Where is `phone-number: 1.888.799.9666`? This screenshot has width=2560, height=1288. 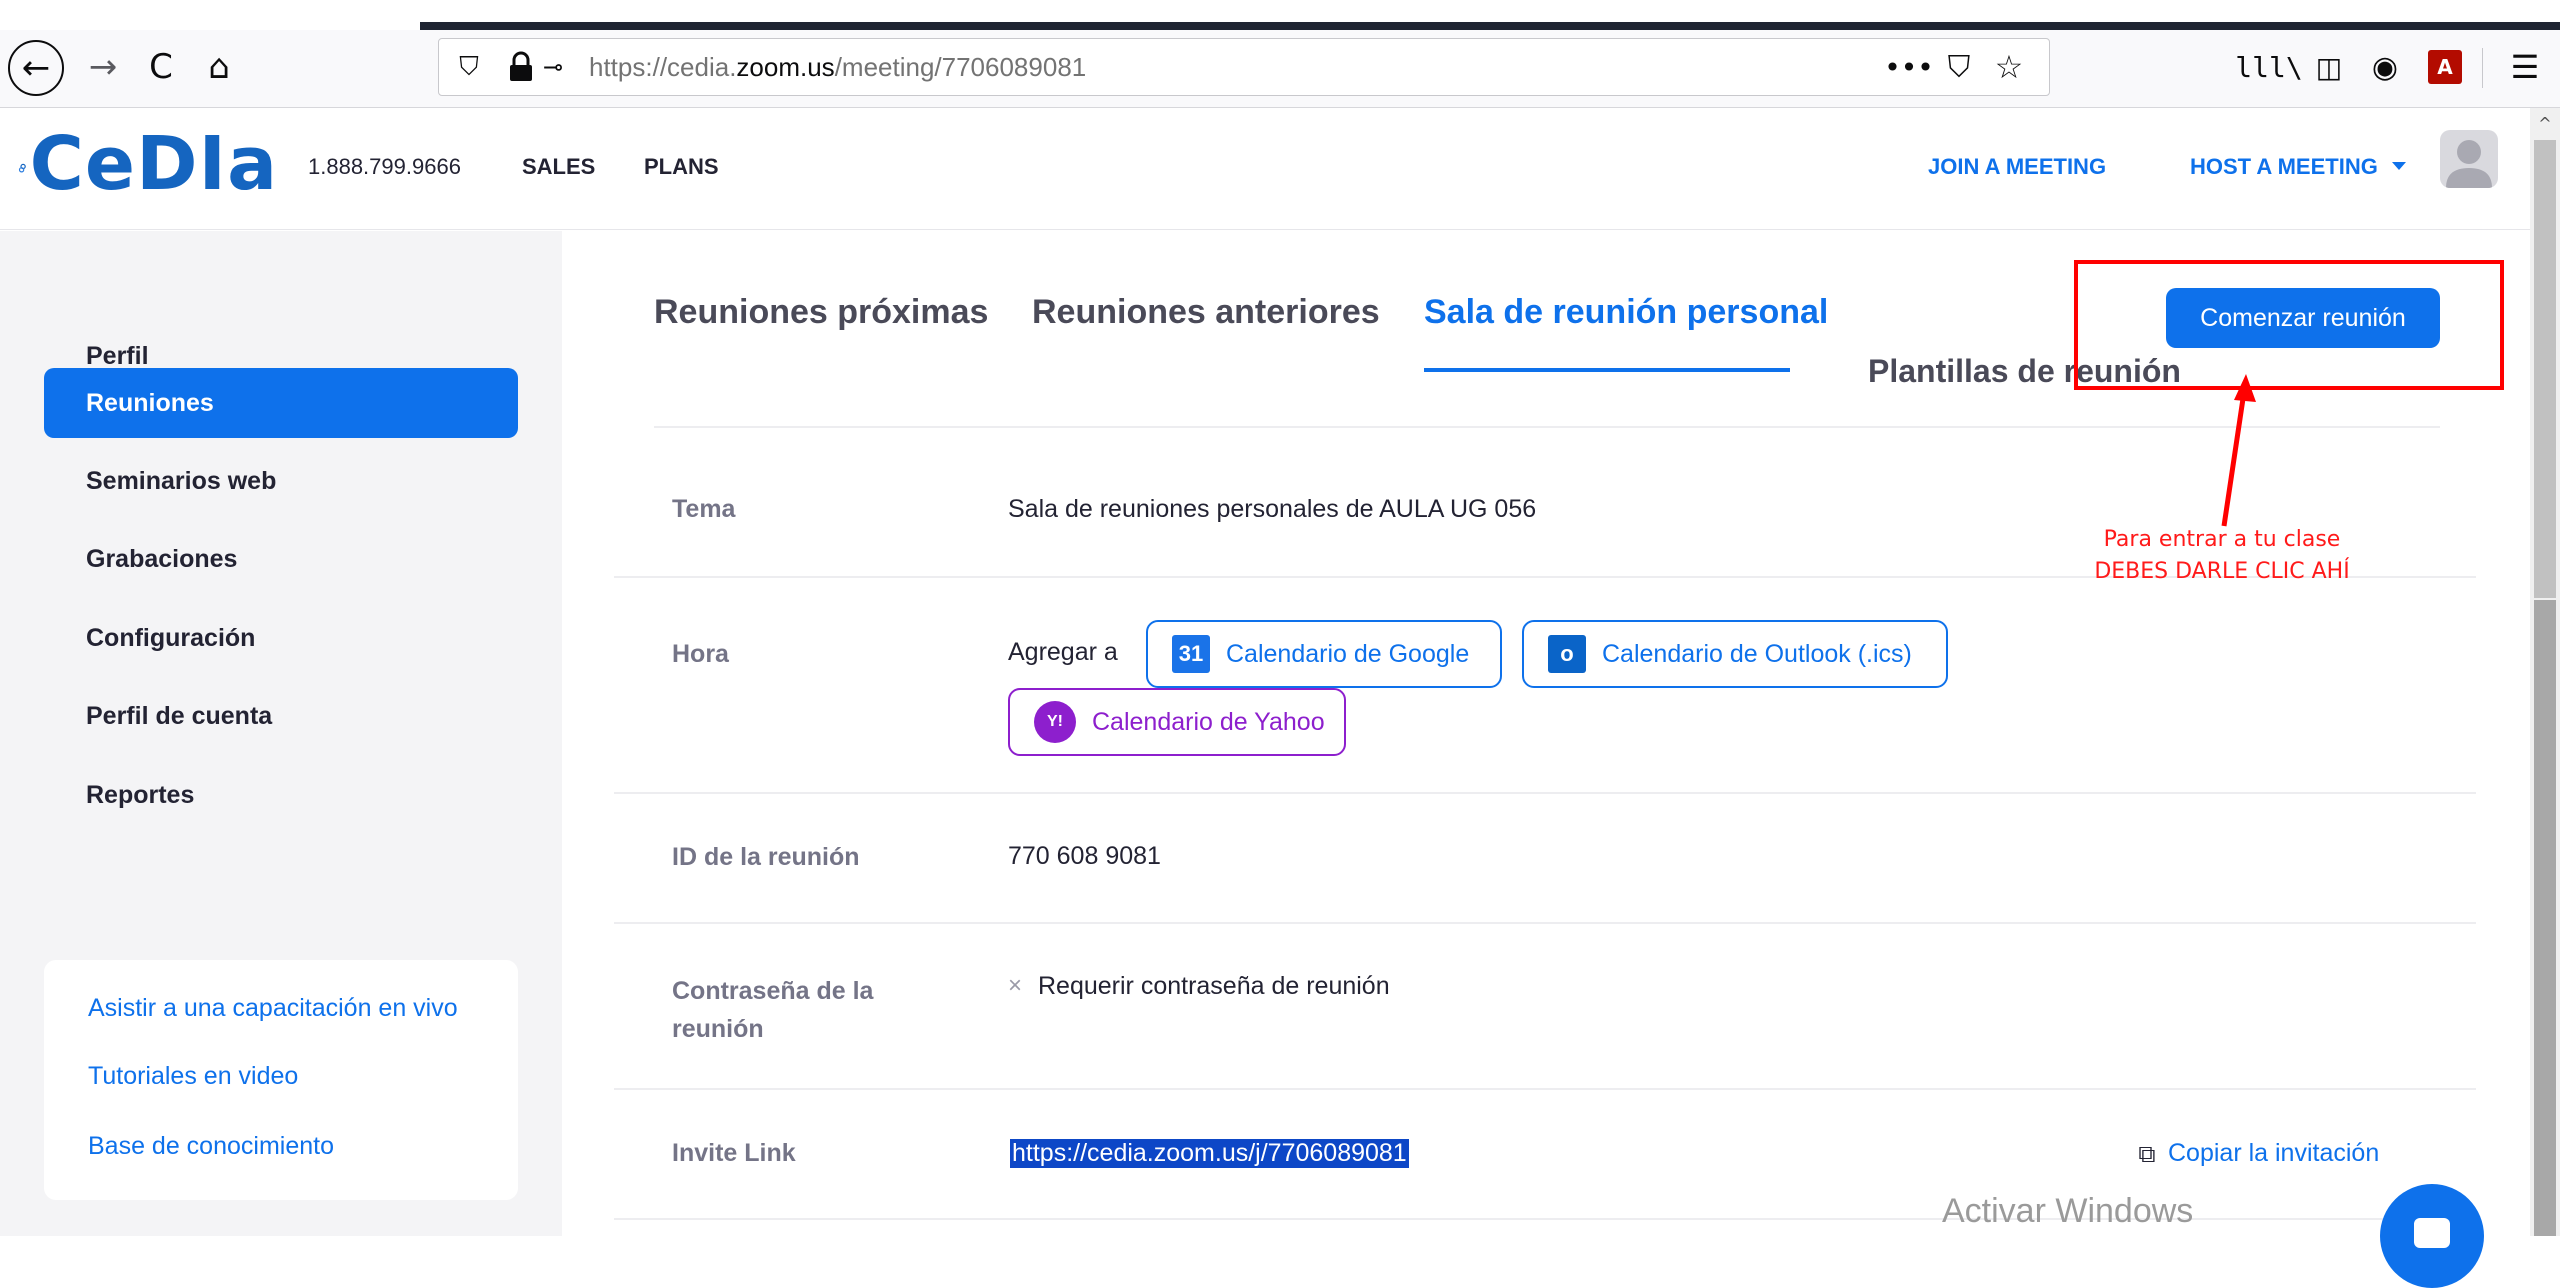 phone-number: 1.888.799.9666 is located at coordinates (384, 166).